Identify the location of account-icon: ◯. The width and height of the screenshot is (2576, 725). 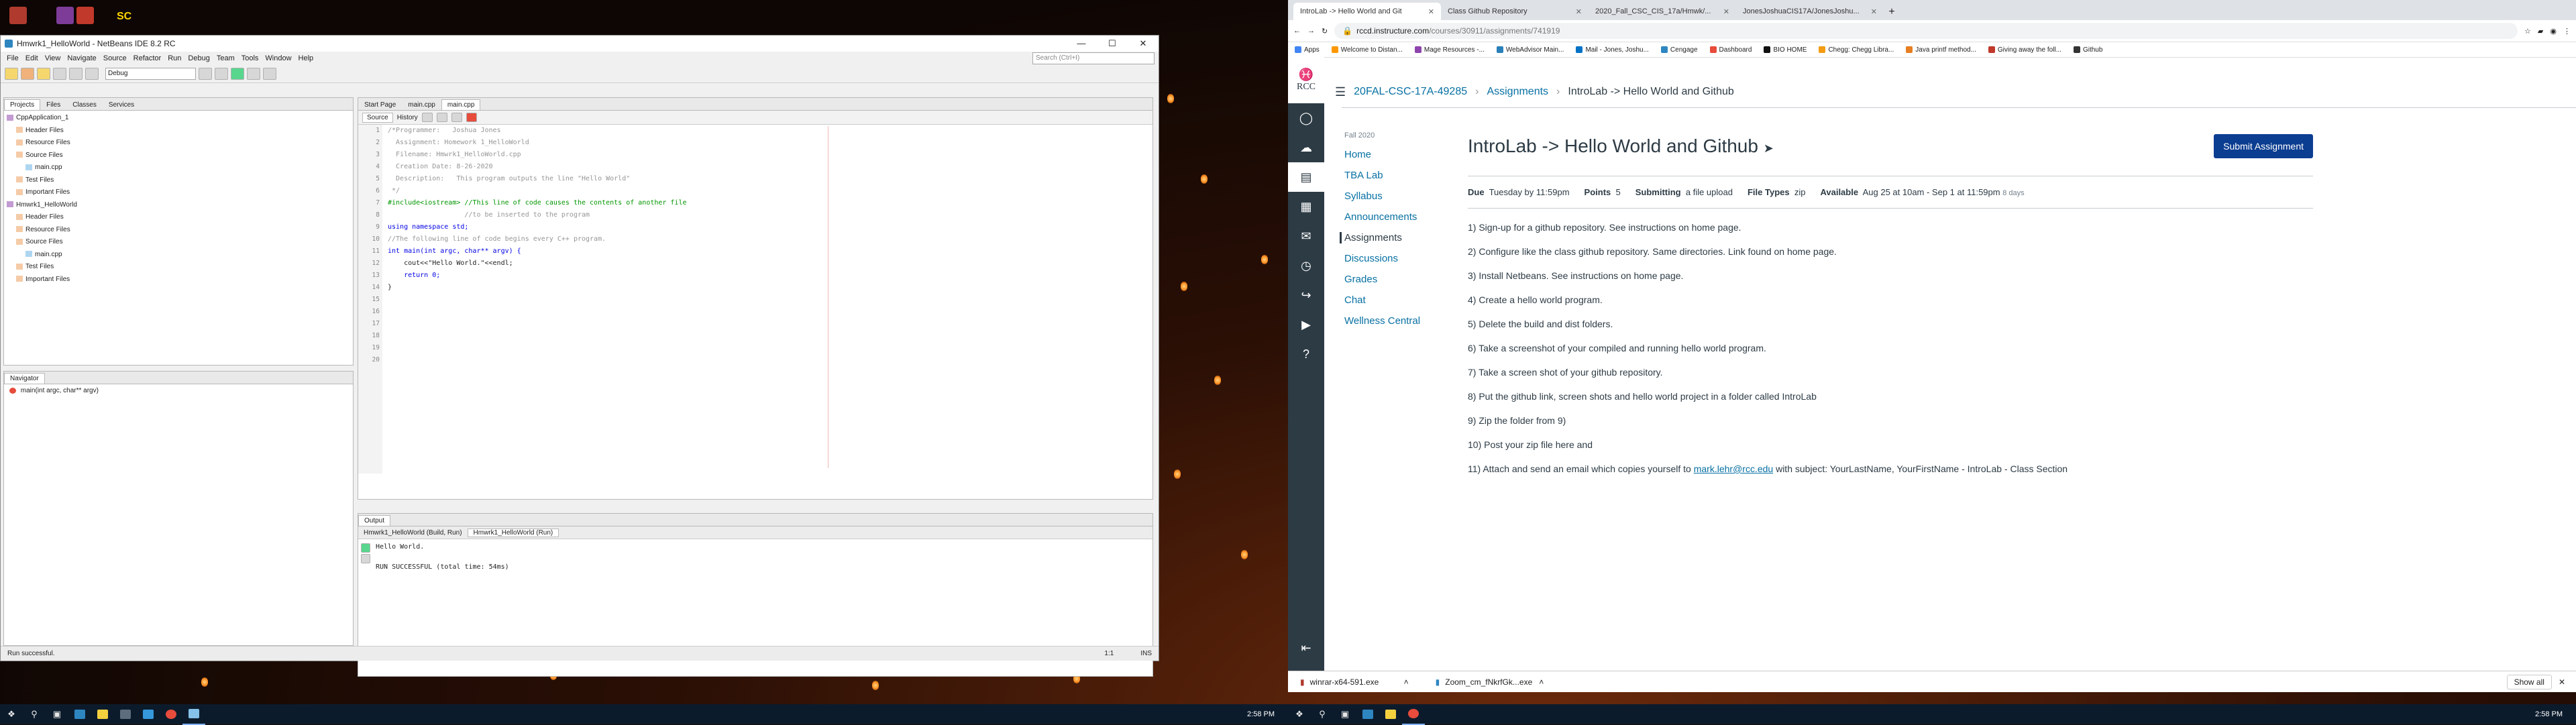
(1306, 118).